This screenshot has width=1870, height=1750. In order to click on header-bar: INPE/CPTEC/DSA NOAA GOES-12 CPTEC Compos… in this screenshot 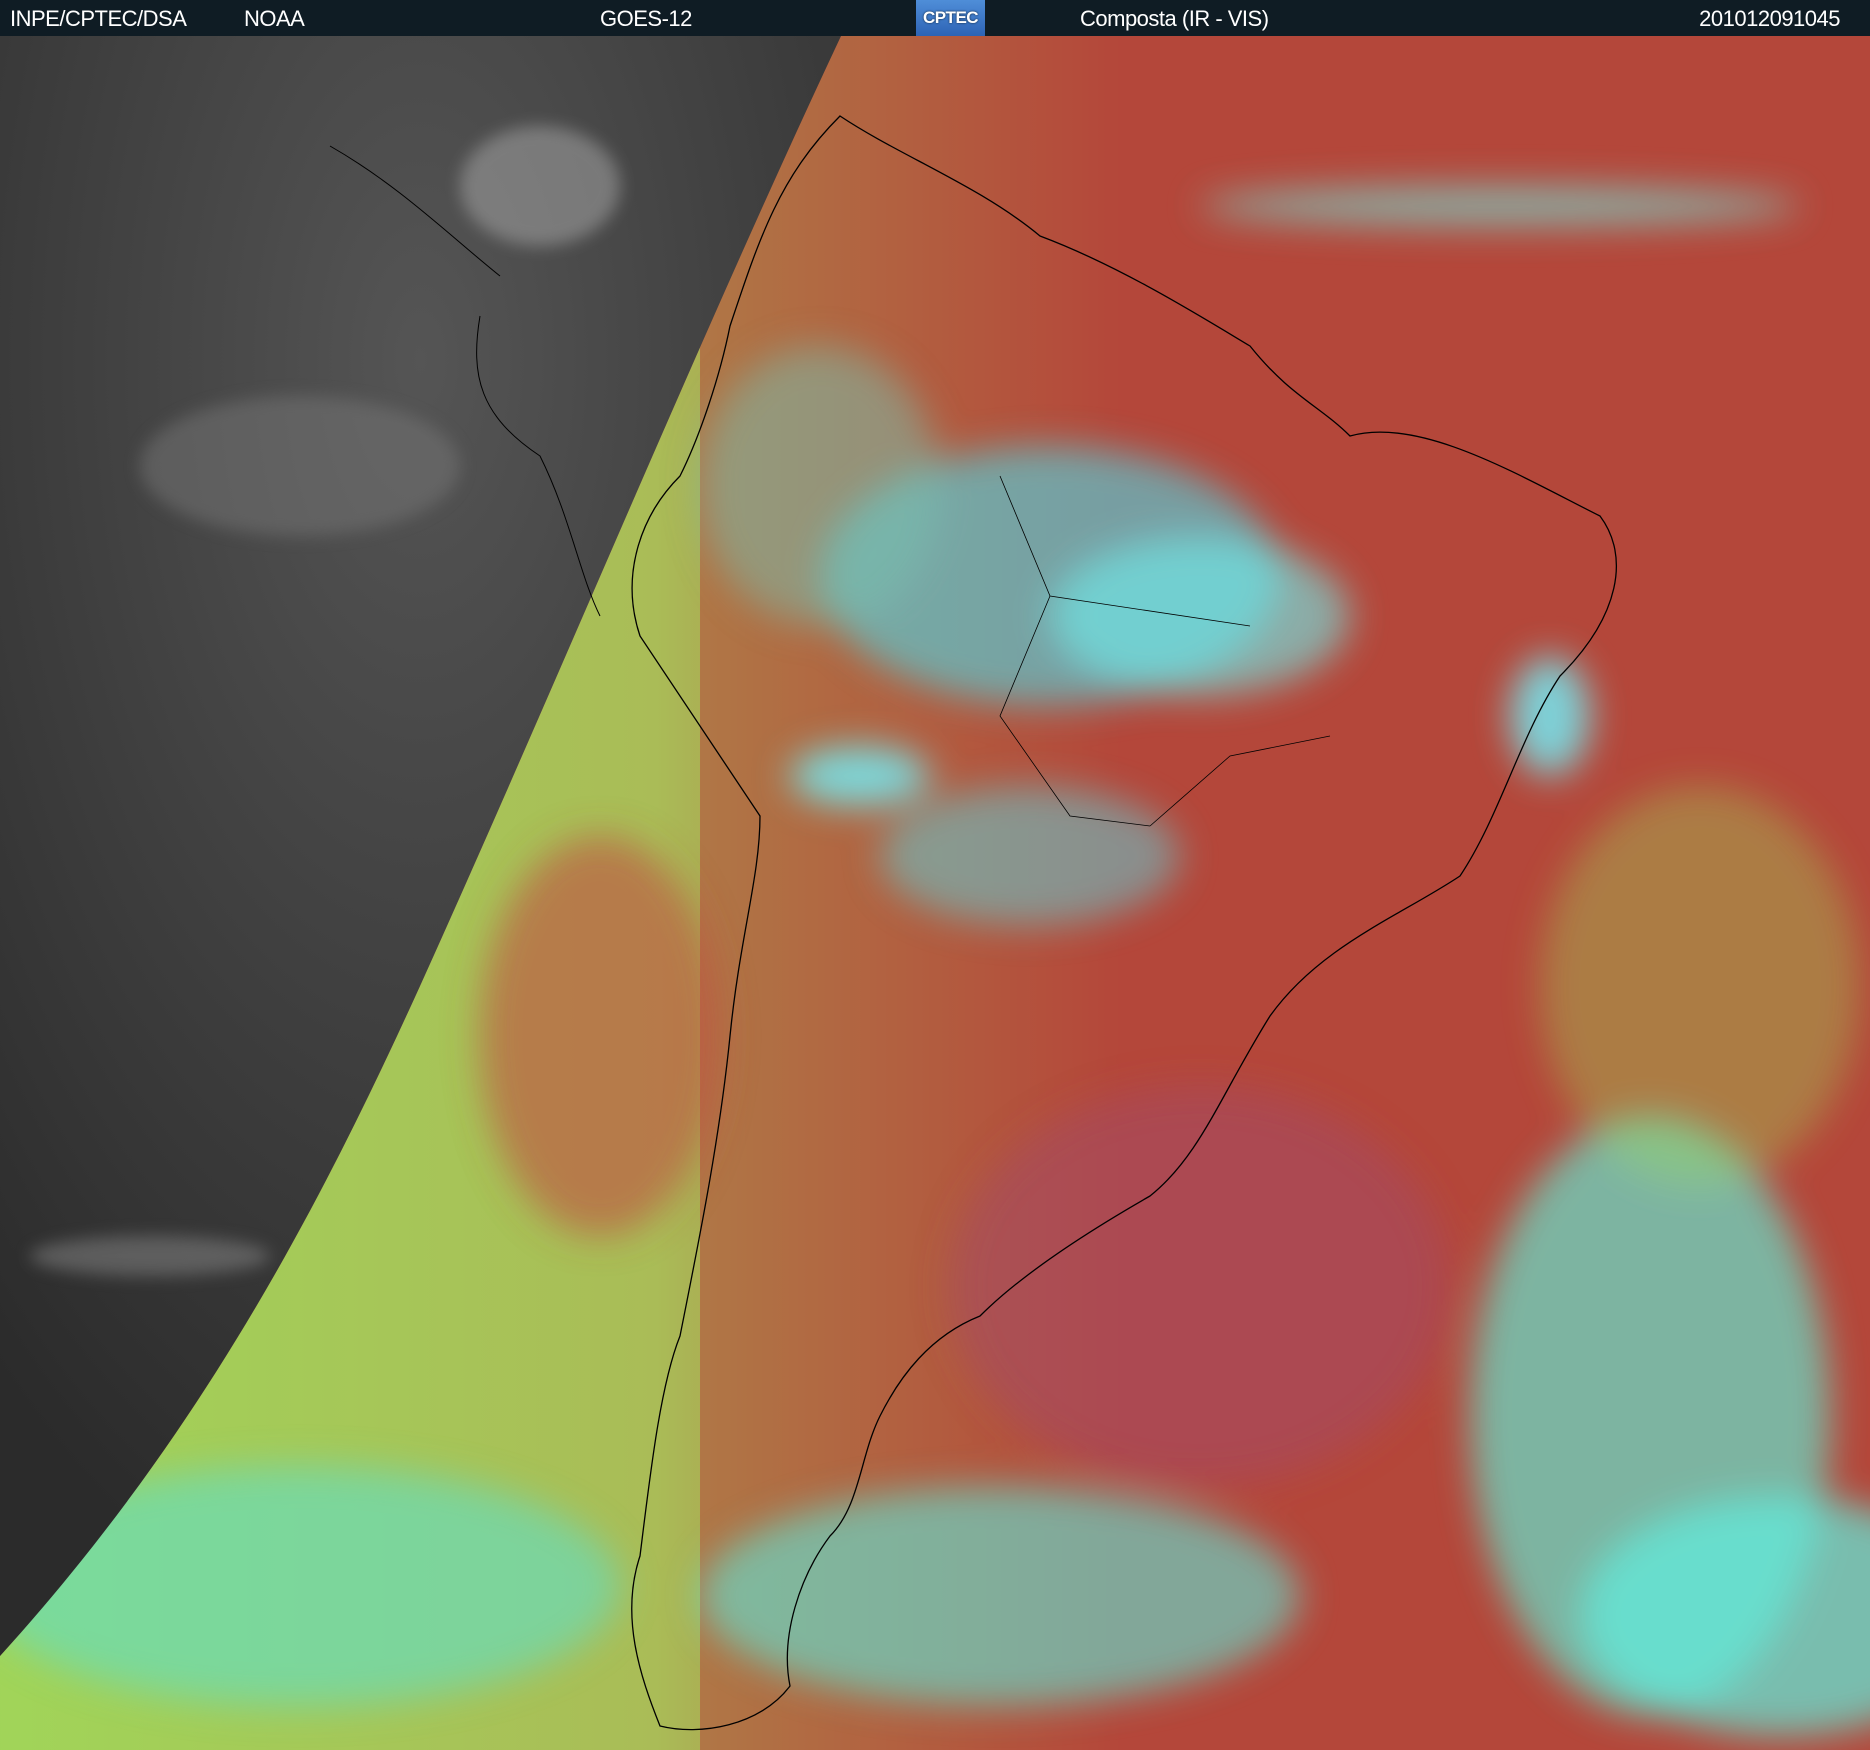, I will do `click(935, 18)`.